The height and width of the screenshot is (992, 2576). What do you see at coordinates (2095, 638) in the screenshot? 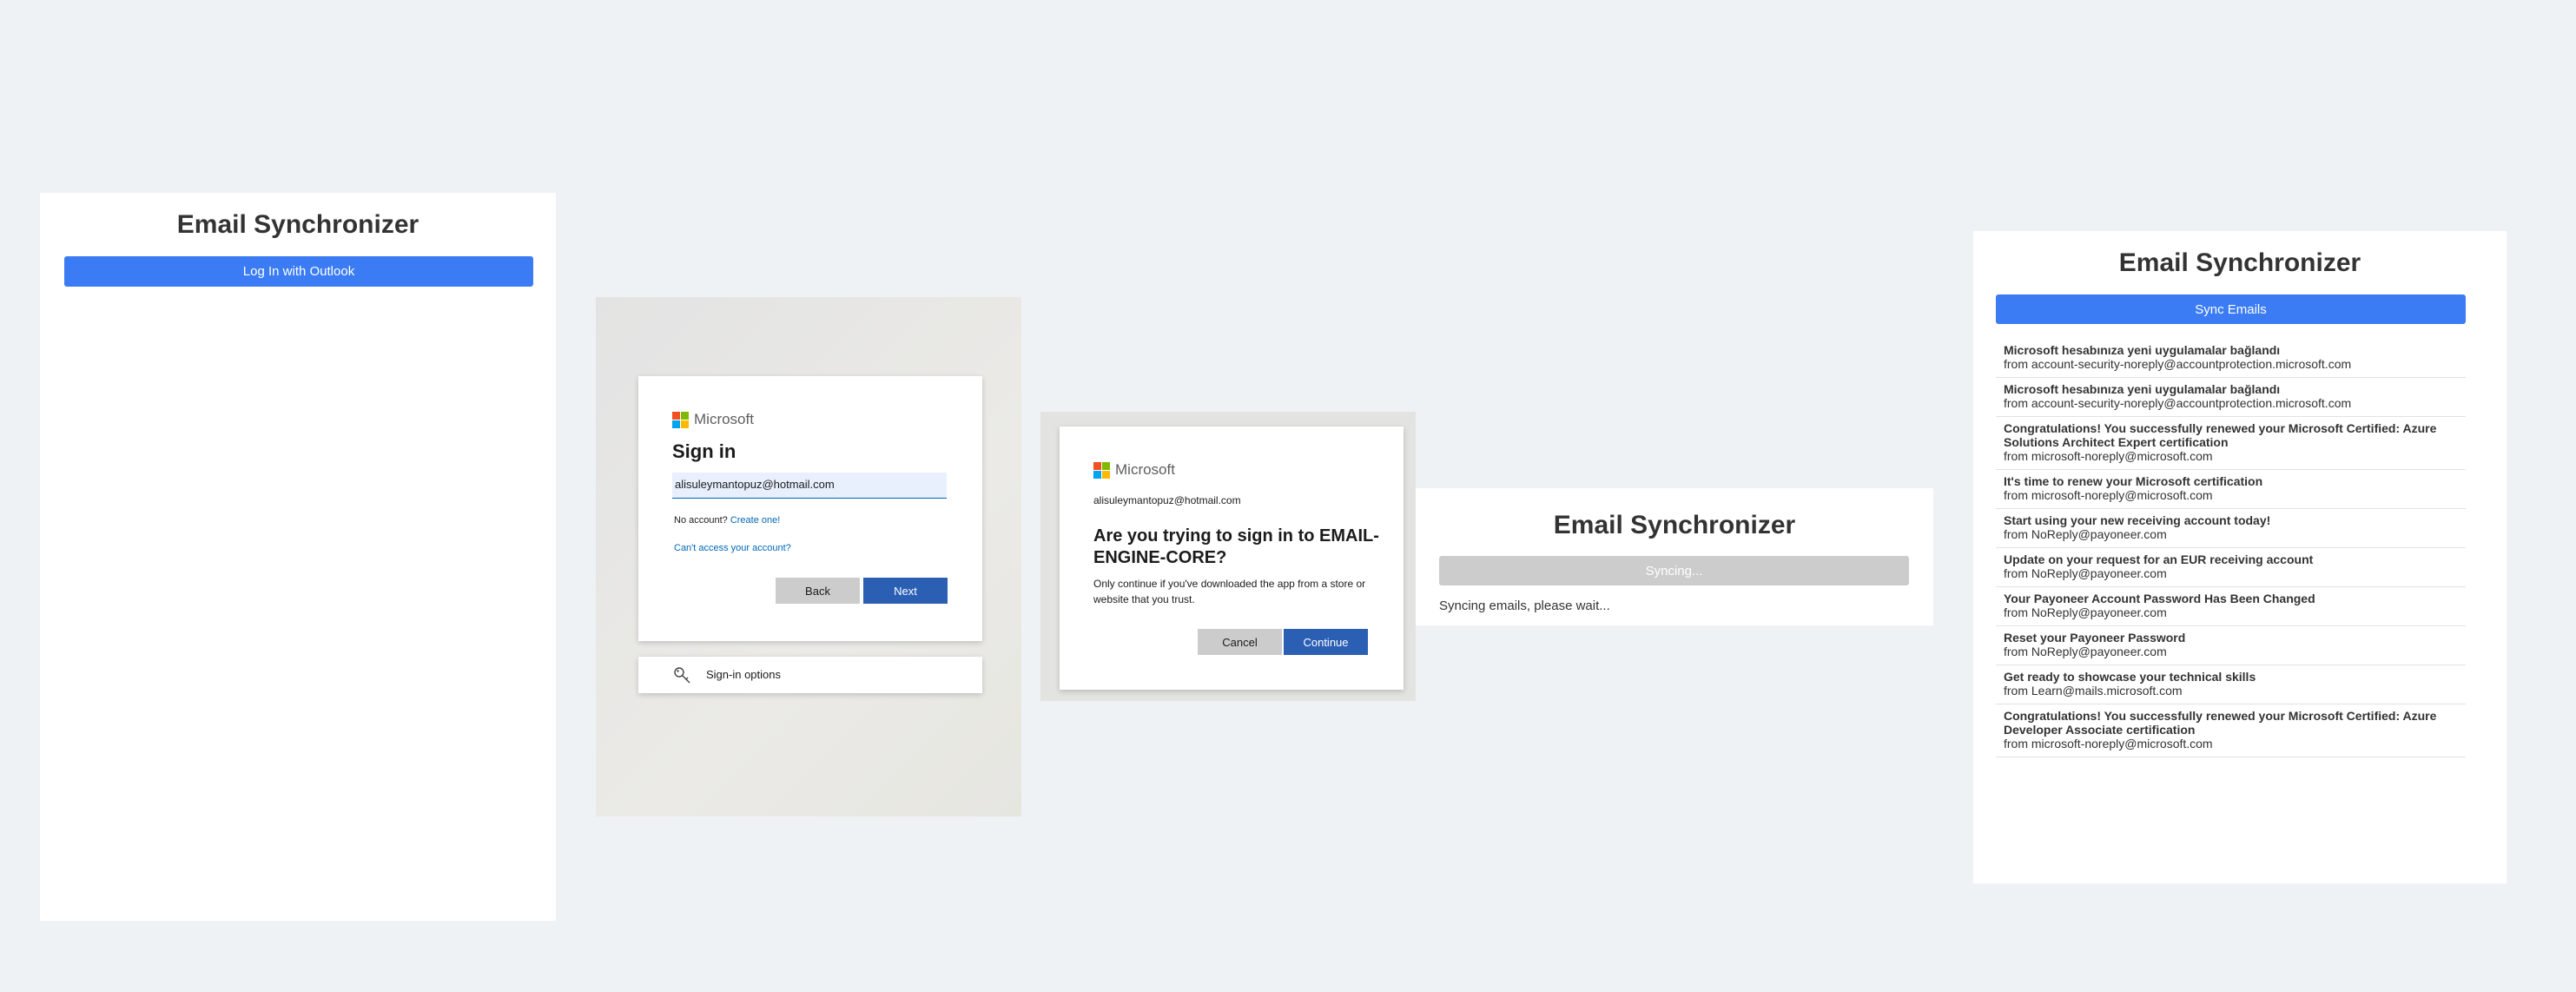
I see `email-subject: Reset your Payoneer Password` at bounding box center [2095, 638].